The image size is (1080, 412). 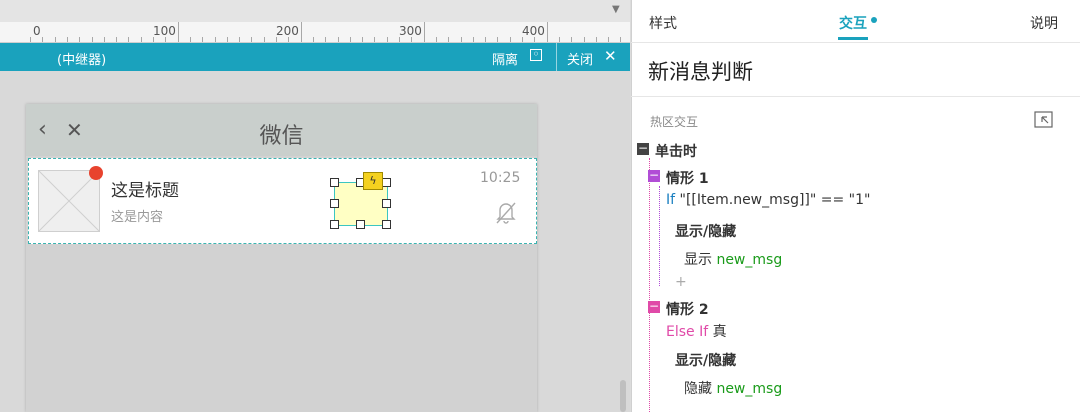 What do you see at coordinates (37, 31) in the screenshot?
I see `ruler-label-0: 0` at bounding box center [37, 31].